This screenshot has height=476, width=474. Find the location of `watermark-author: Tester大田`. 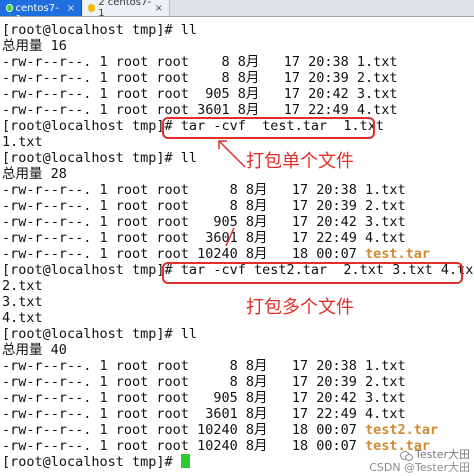

watermark-author: Tester大田 is located at coordinates (442, 454).